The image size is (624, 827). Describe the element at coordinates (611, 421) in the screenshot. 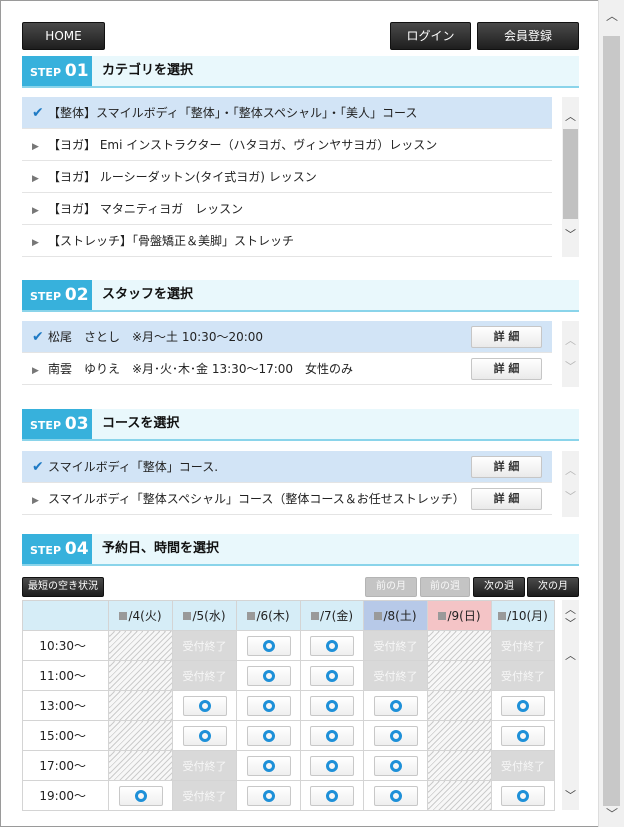

I see `page-scrollbar-thumb` at that location.